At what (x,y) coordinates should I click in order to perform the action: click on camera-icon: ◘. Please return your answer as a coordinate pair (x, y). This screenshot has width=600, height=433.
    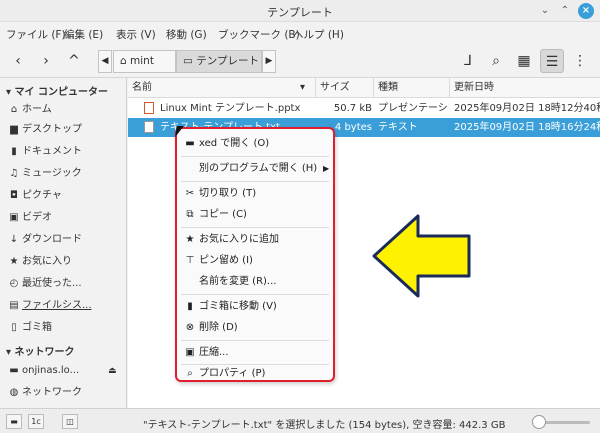
    Looking at the image, I should click on (14, 195).